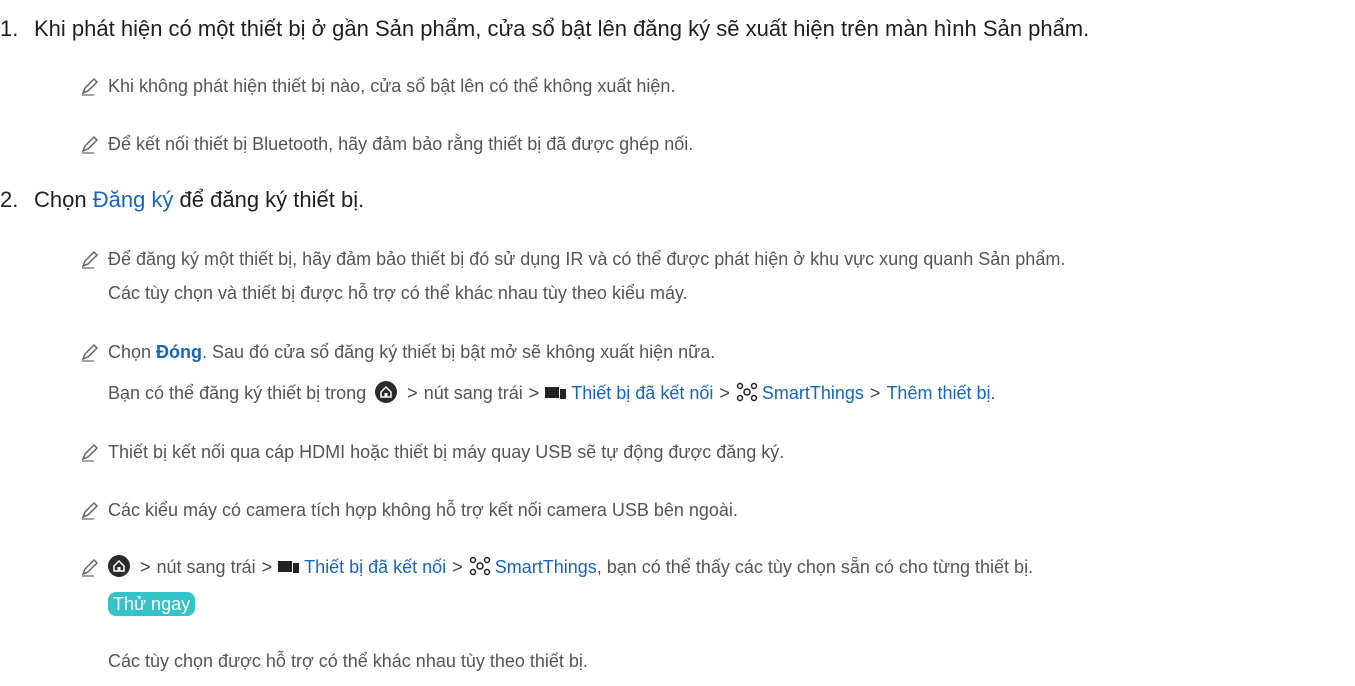 This screenshot has height=686, width=1355. I want to click on note-text-pre: Chọn, so click(132, 352).